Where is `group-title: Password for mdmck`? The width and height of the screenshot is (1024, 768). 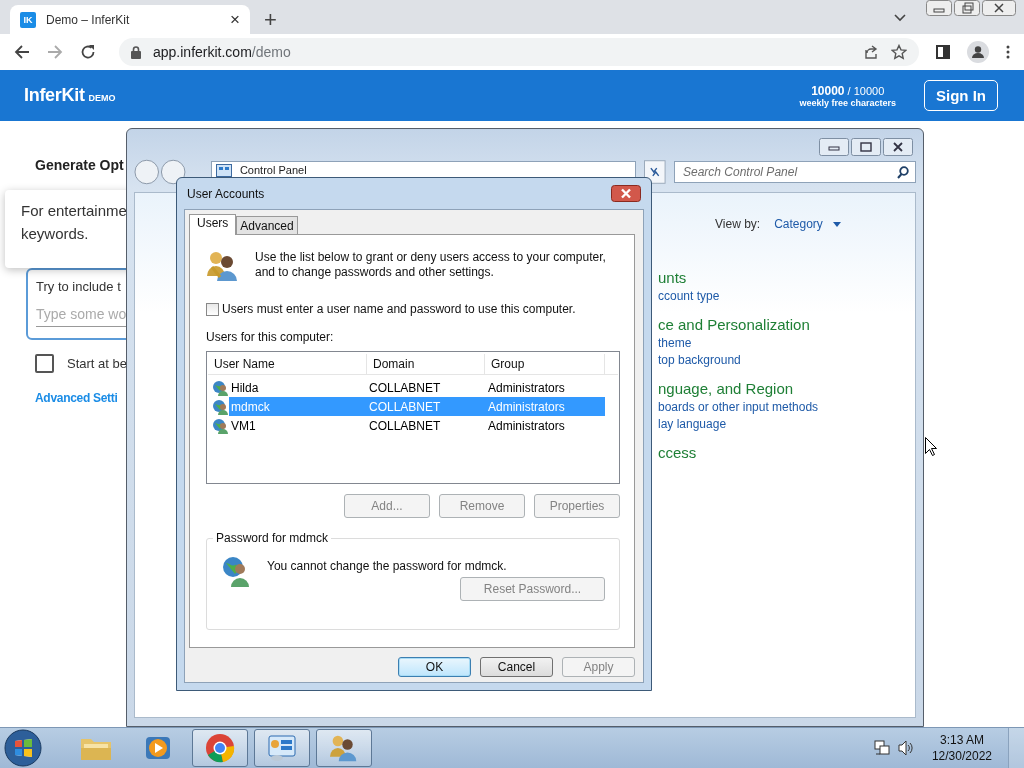
group-title: Password for mdmck is located at coordinates (272, 538).